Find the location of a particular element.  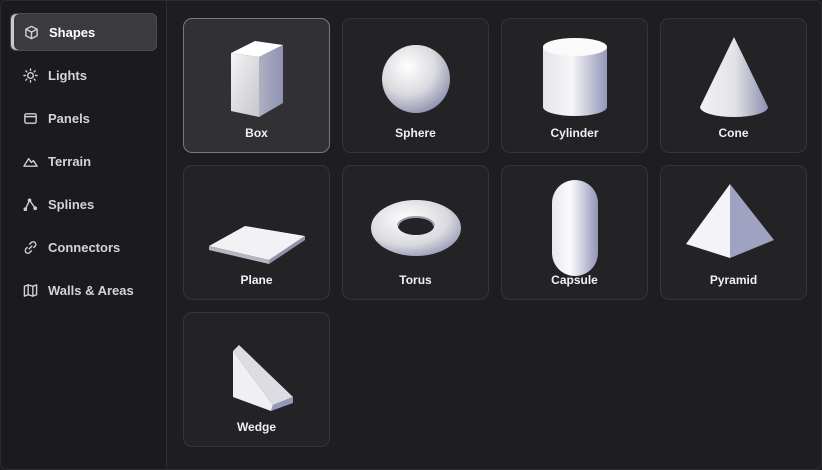

map-icon is located at coordinates (30, 290).